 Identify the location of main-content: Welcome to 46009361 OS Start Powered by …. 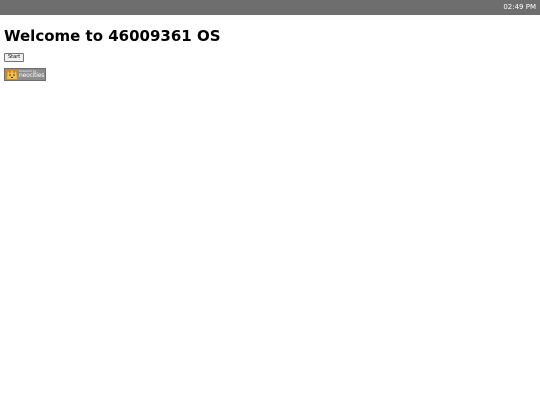
(112, 54).